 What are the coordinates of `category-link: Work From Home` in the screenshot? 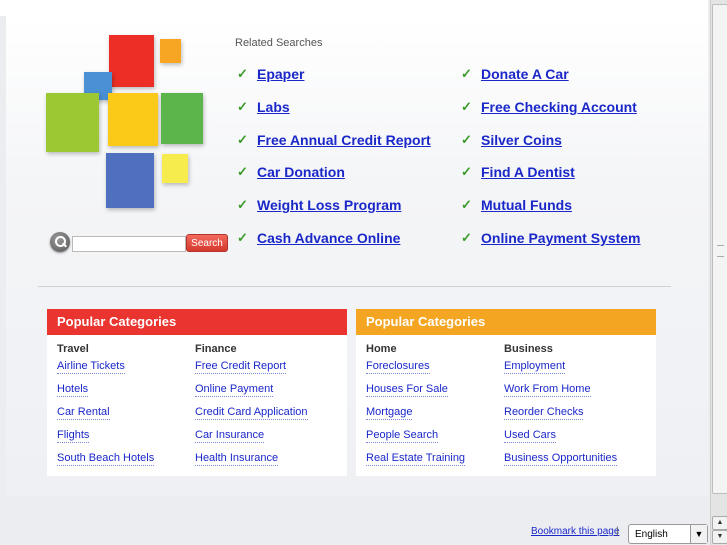 It's located at (547, 389).